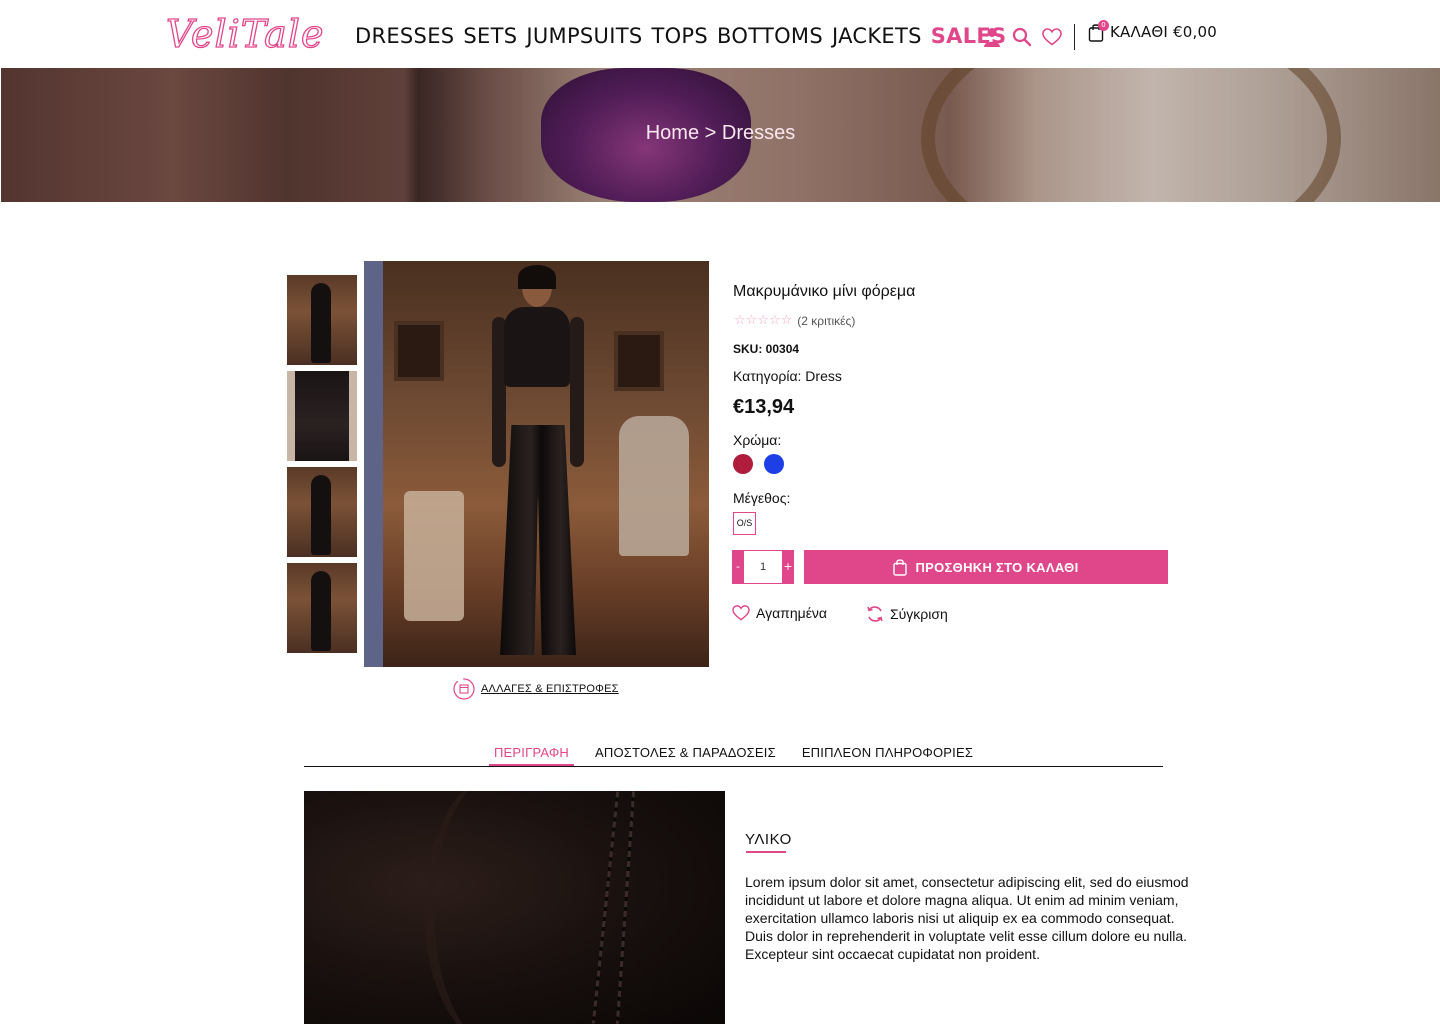 The image size is (1440, 1024). I want to click on add-to-cart-button: ΠΡΟΣΘΗΚΗ ΣΤΟ ΚΑΛΑΘΙ, so click(986, 567).